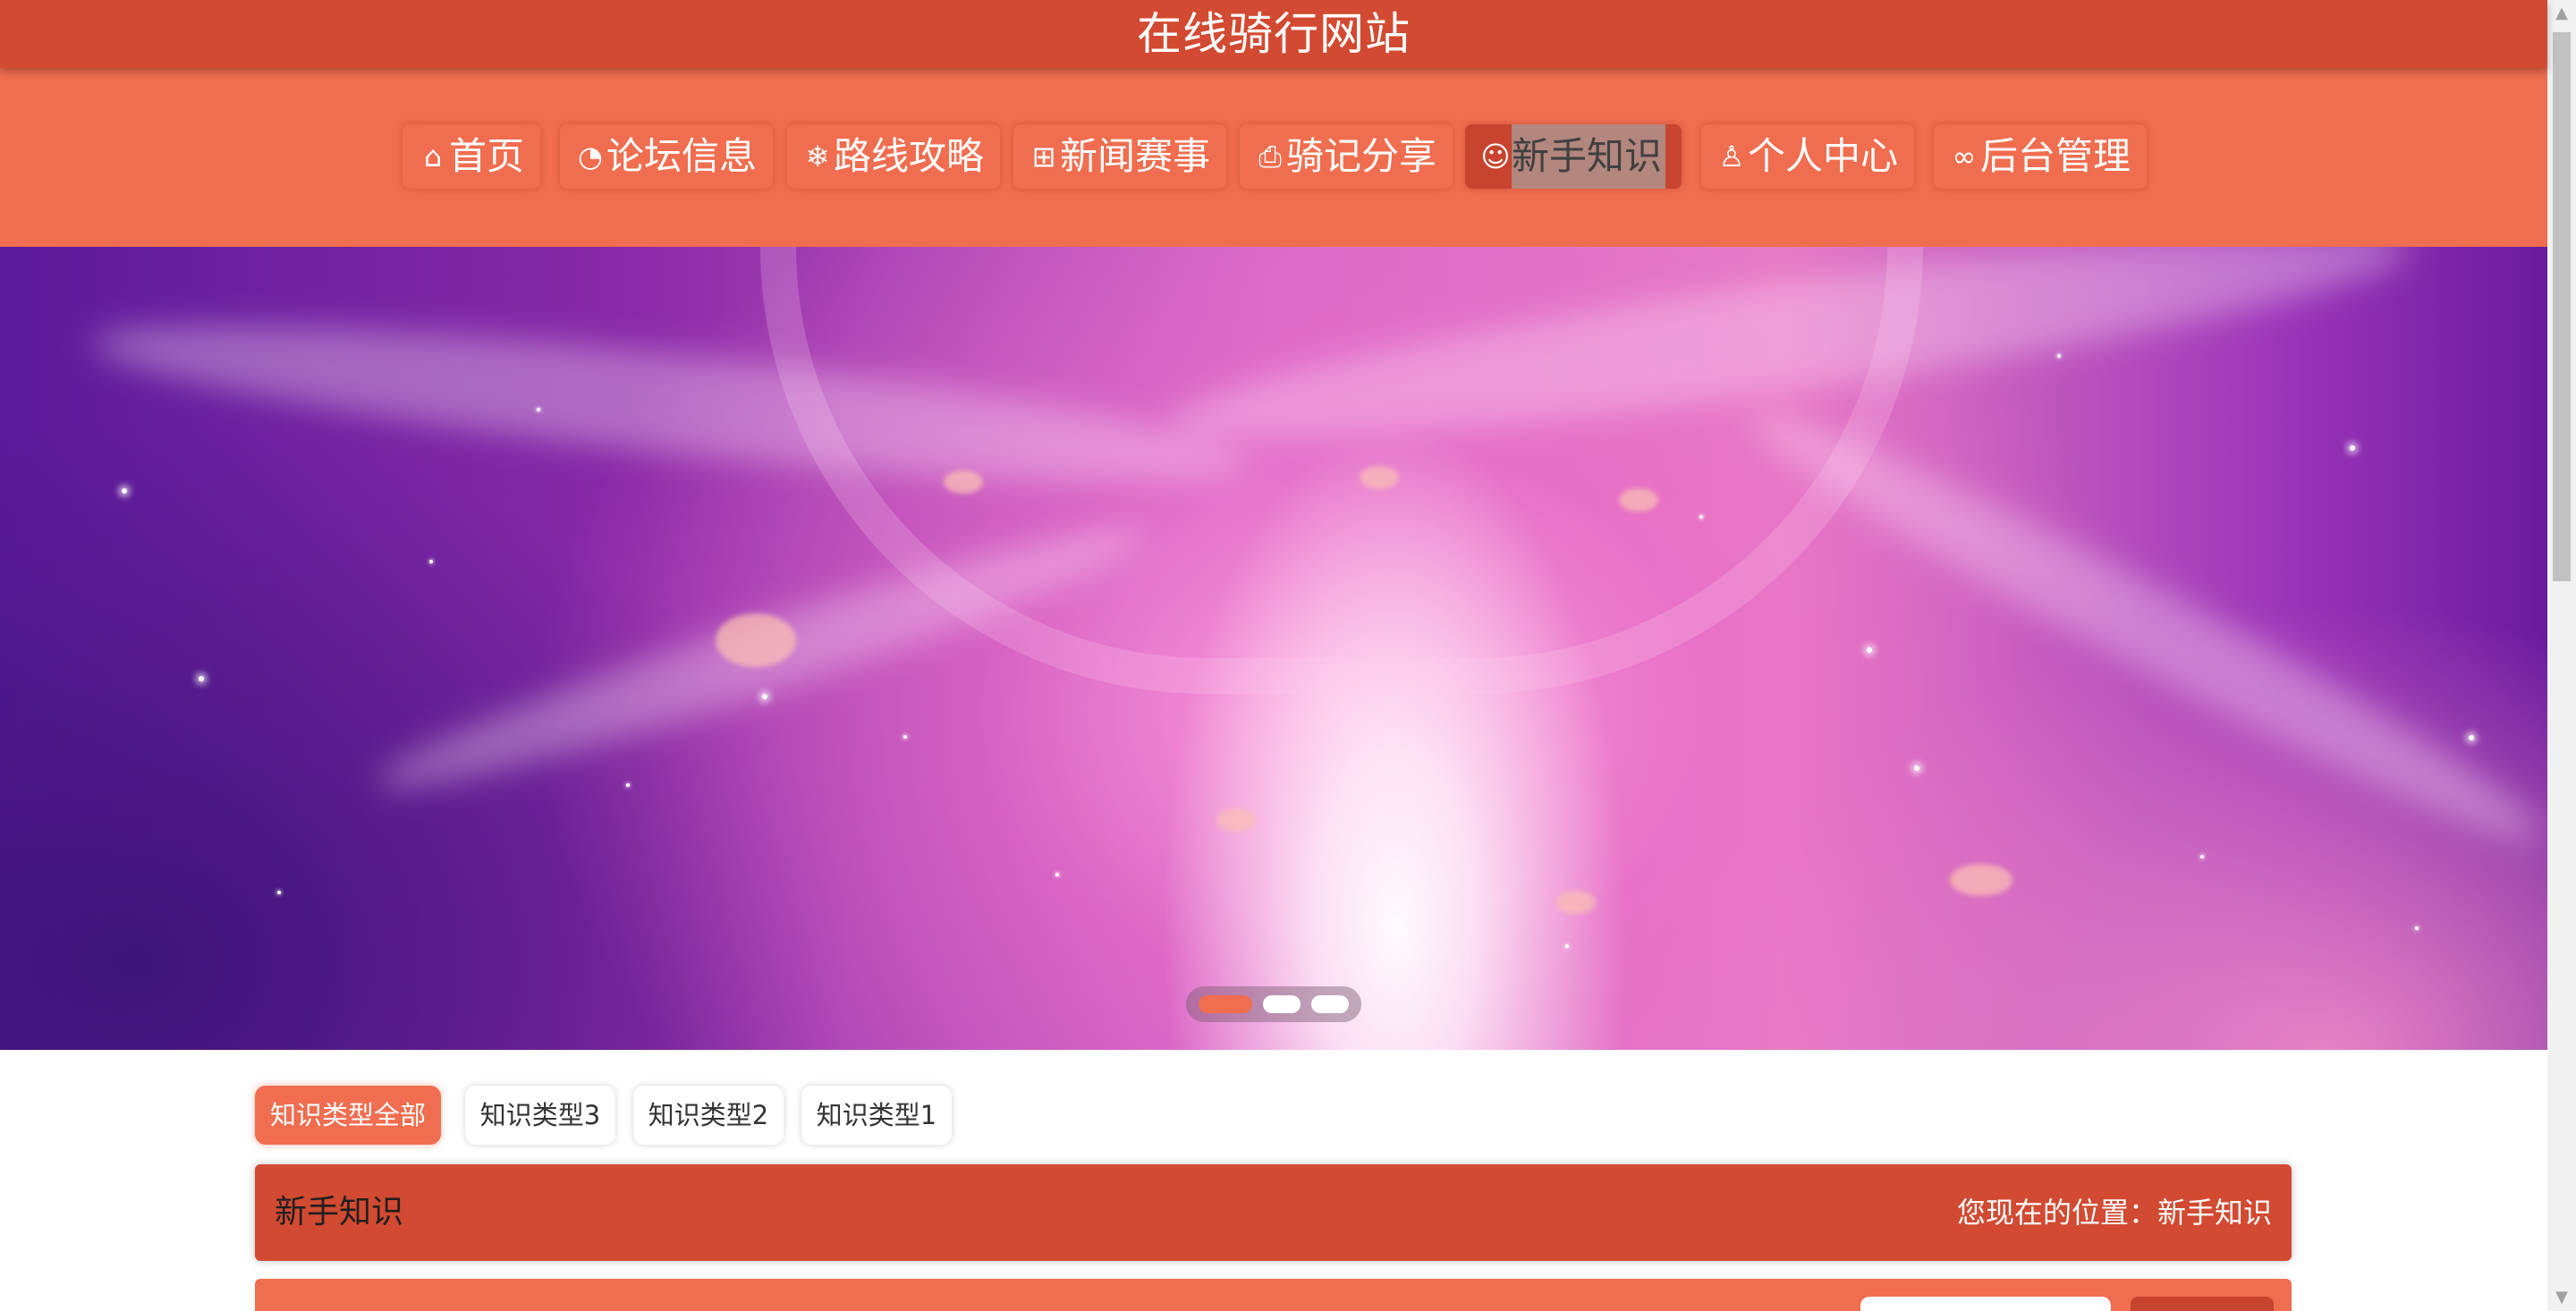  Describe the element at coordinates (1043, 156) in the screenshot. I see `news-grid-icon: ⊞` at that location.